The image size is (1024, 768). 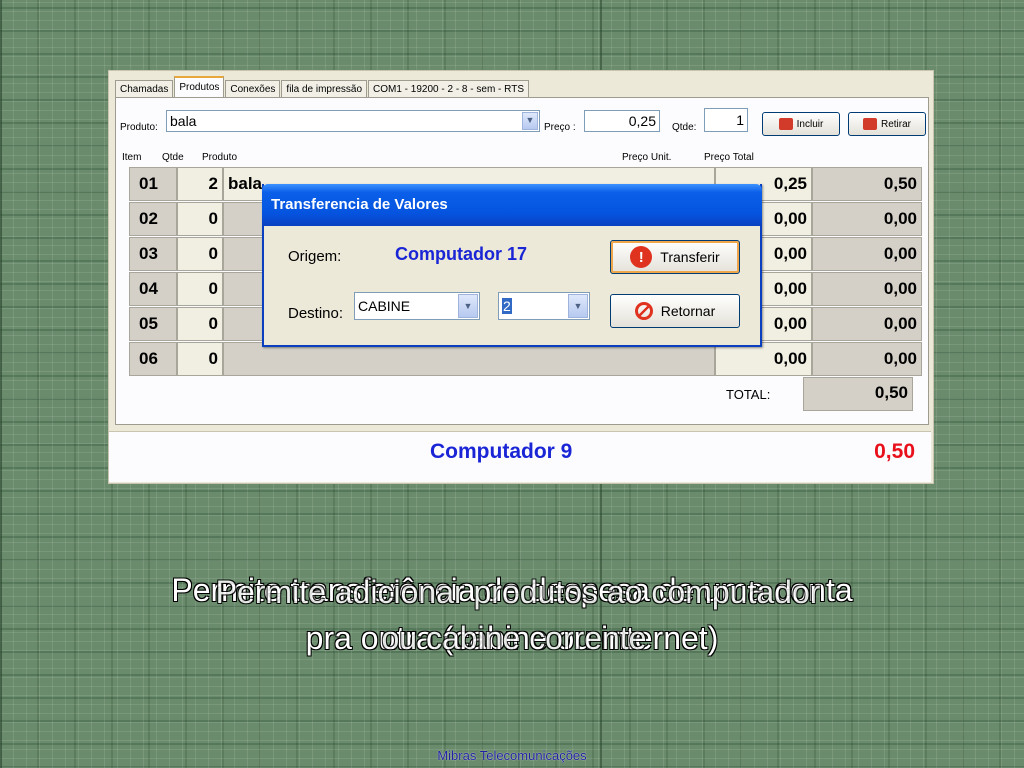 I want to click on retornar-button: Retornar, so click(x=675, y=311).